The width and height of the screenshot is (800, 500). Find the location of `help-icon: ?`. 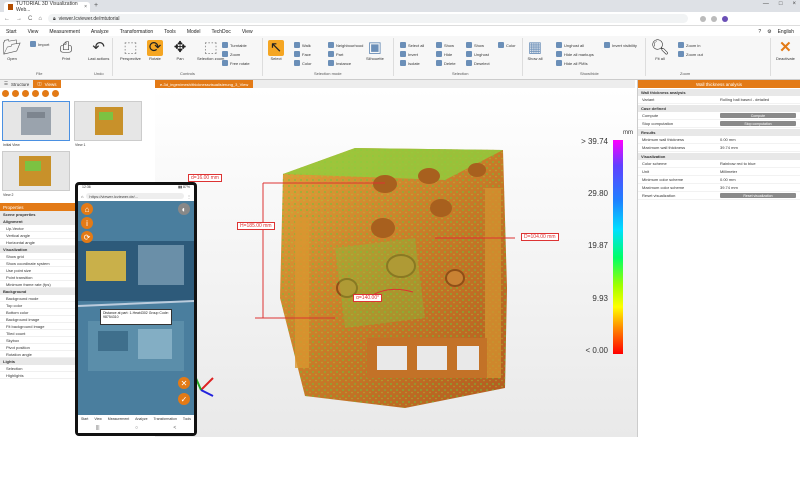

help-icon: ? is located at coordinates (759, 32).